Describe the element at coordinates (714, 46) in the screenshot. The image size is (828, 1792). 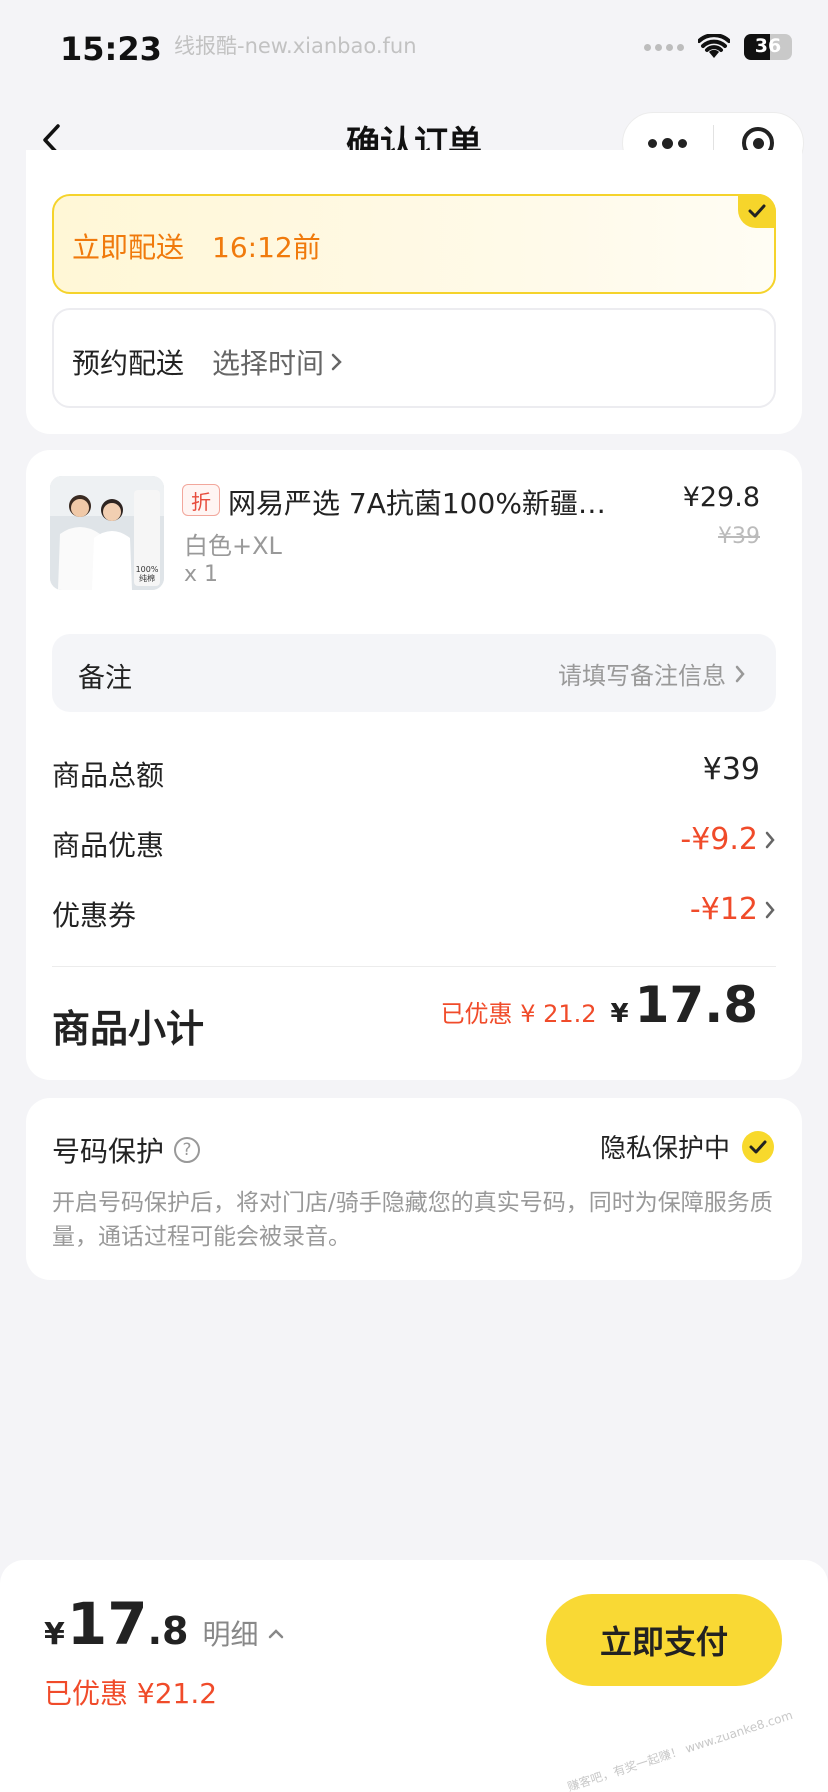
I see `wifi-icon` at that location.